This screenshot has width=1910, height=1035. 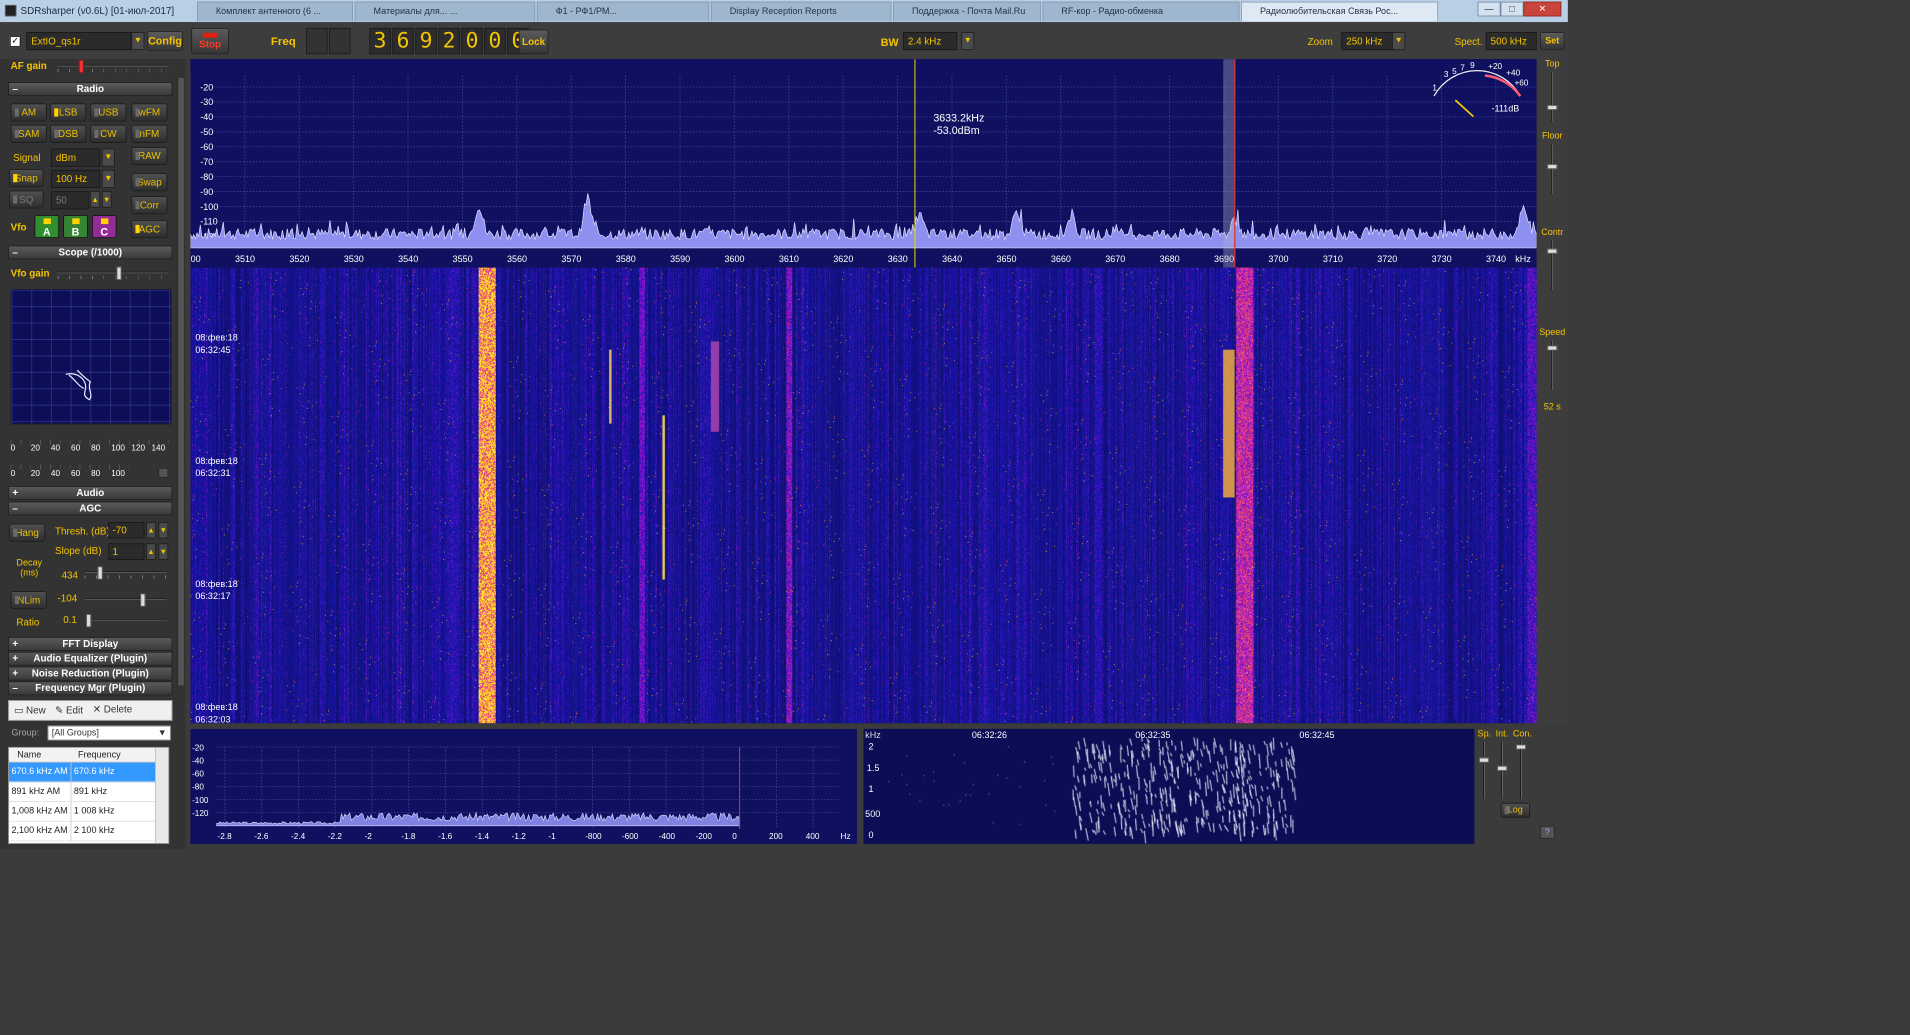 What do you see at coordinates (108, 157) in the screenshot?
I see `signal-unit-dropdown: ▼` at bounding box center [108, 157].